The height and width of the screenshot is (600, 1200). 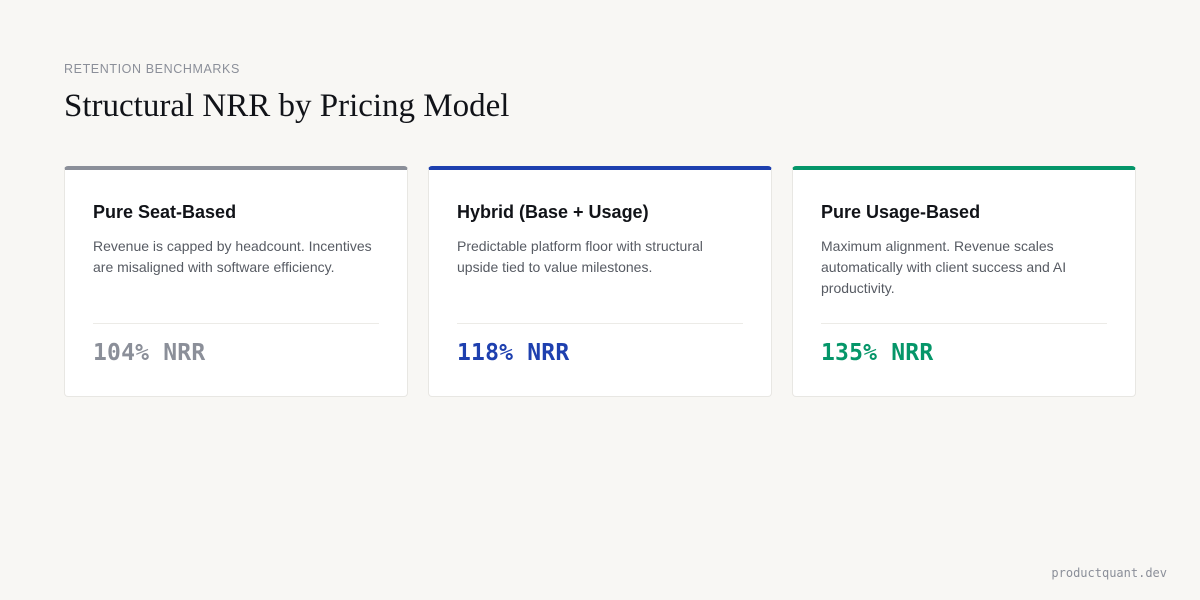 What do you see at coordinates (149, 353) in the screenshot?
I see `card-nrr-metric: 104% NRR` at bounding box center [149, 353].